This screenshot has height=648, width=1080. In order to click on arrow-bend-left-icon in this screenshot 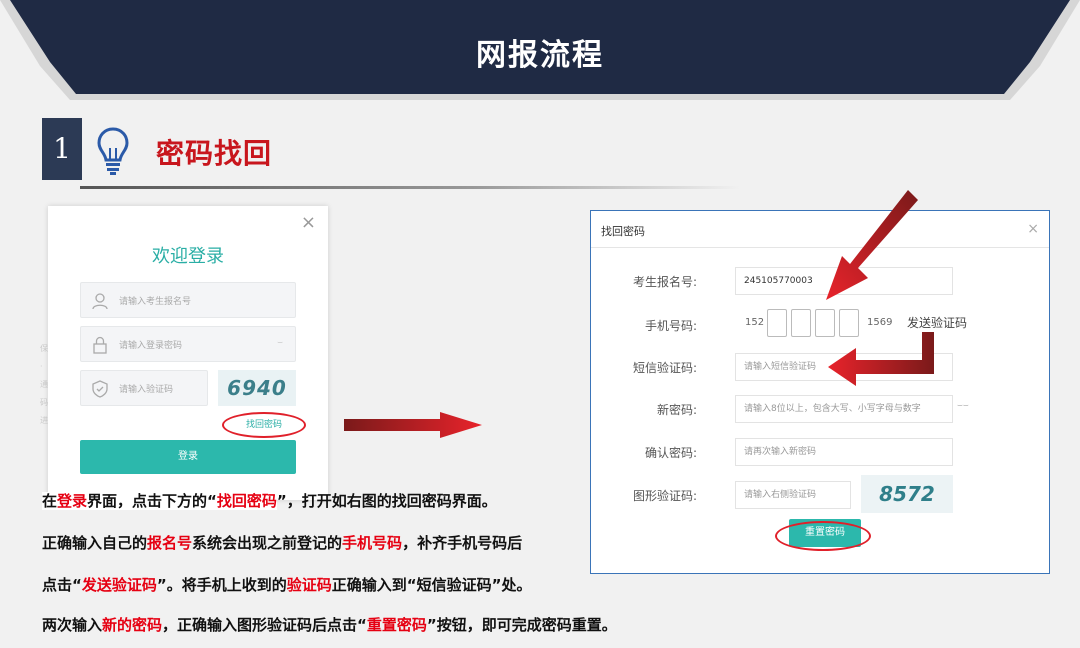, I will do `click(881, 359)`.